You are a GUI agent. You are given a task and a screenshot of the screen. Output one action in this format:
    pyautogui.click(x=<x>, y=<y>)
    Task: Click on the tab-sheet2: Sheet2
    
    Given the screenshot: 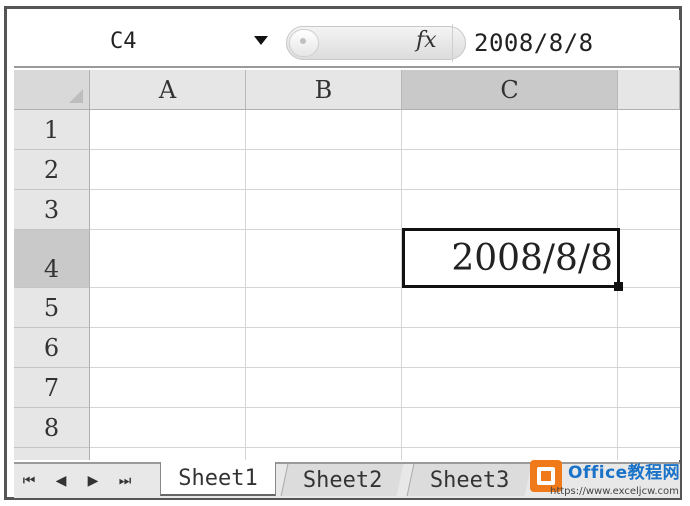 What is the action you would take?
    pyautogui.click(x=342, y=480)
    